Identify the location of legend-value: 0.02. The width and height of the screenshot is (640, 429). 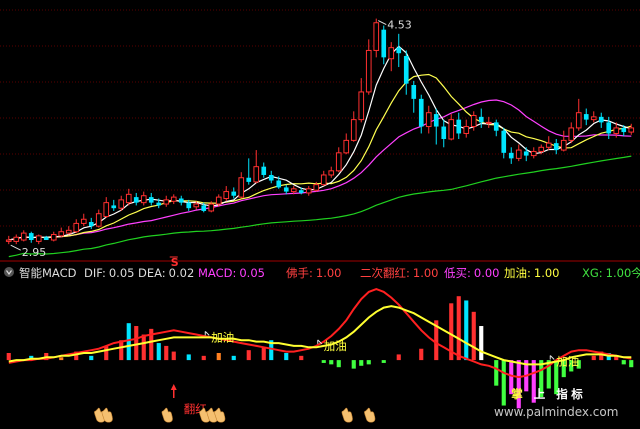
(182, 273).